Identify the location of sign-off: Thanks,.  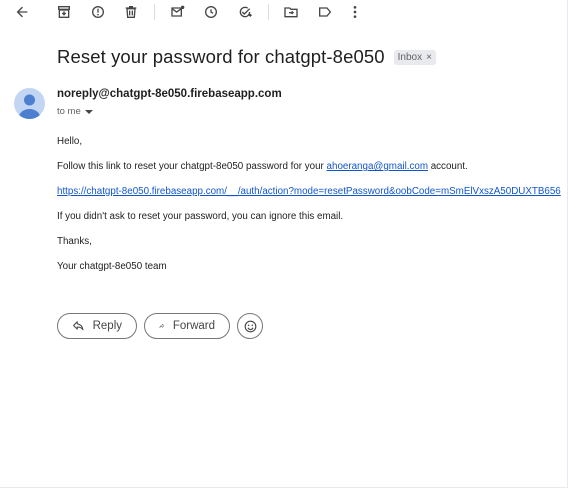
(74, 241).